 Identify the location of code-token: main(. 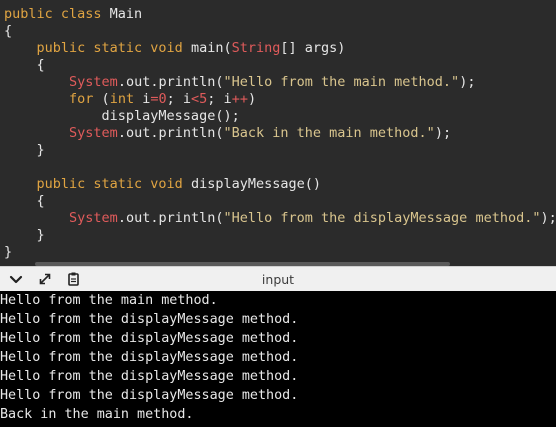
(211, 48).